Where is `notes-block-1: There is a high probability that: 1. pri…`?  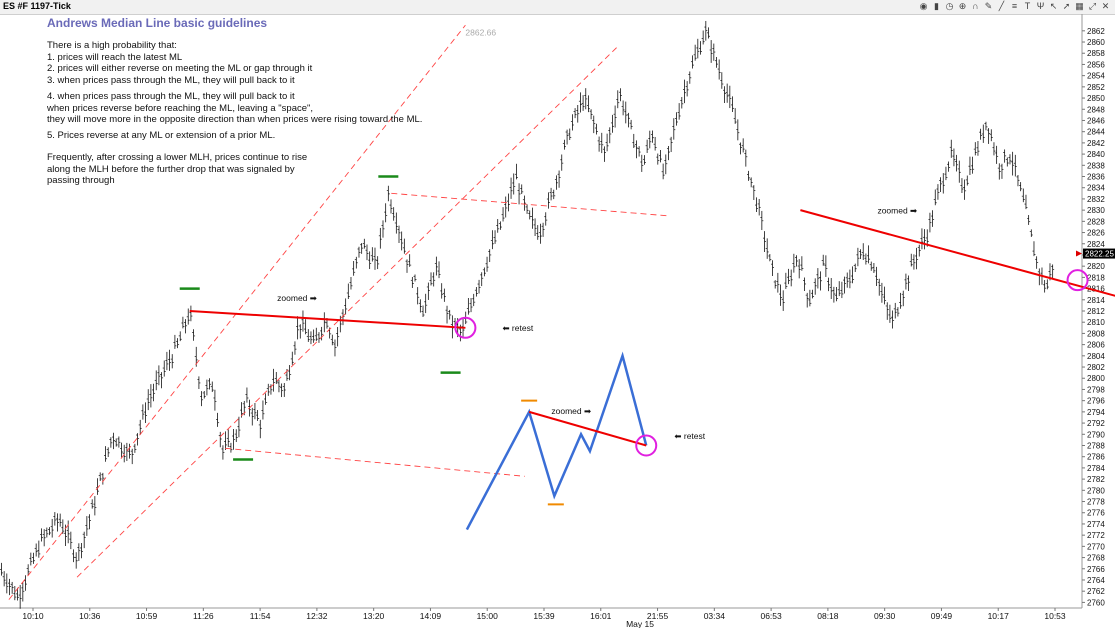
notes-block-1: There is a high probability that: 1. pri… is located at coordinates (180, 63).